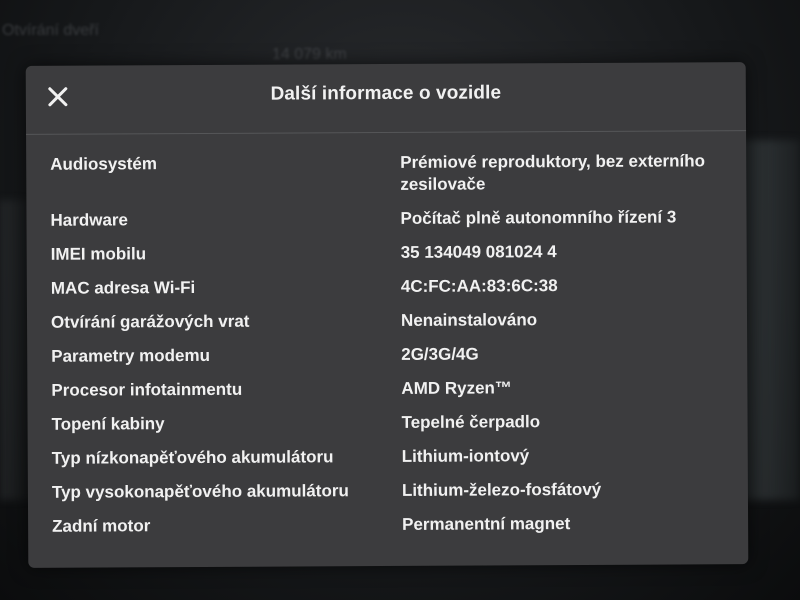  What do you see at coordinates (440, 354) in the screenshot?
I see `info-value: 2G/3G/4G` at bounding box center [440, 354].